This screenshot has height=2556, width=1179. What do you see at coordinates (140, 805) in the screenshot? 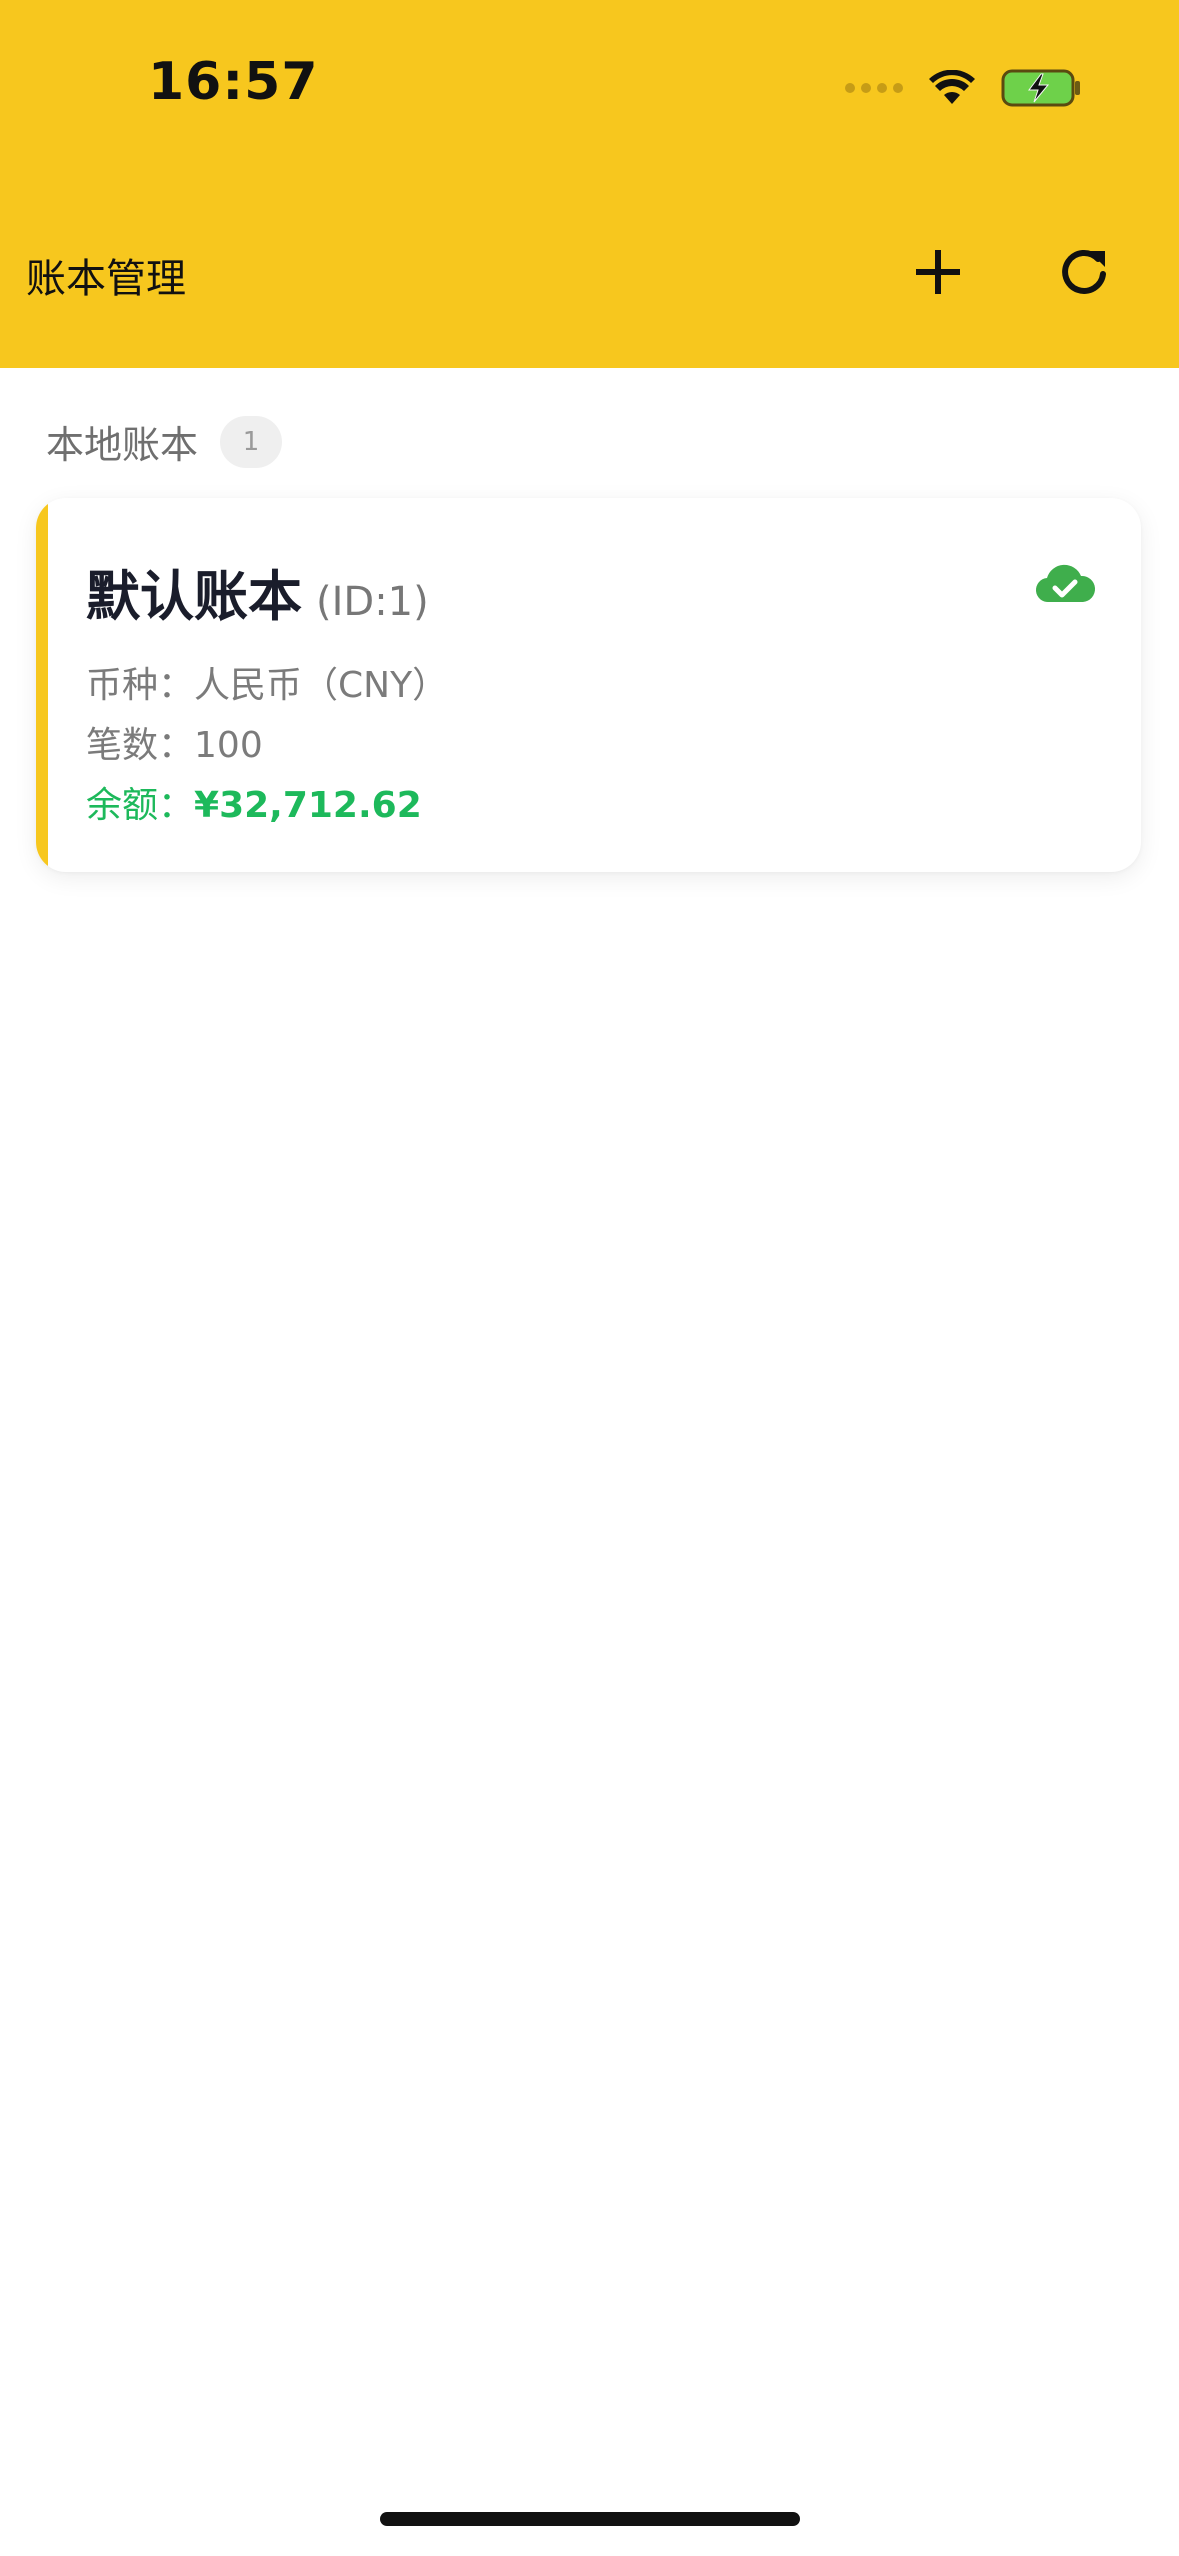
I see `balance-label: 余额：` at bounding box center [140, 805].